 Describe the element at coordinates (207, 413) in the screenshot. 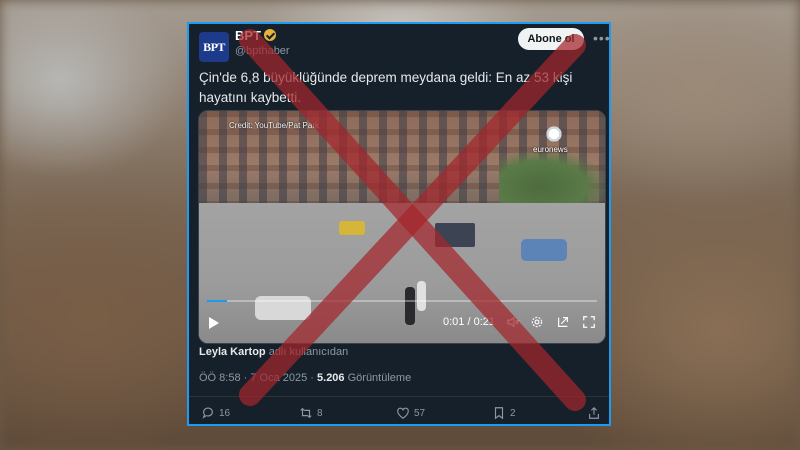

I see `reply-icon` at that location.